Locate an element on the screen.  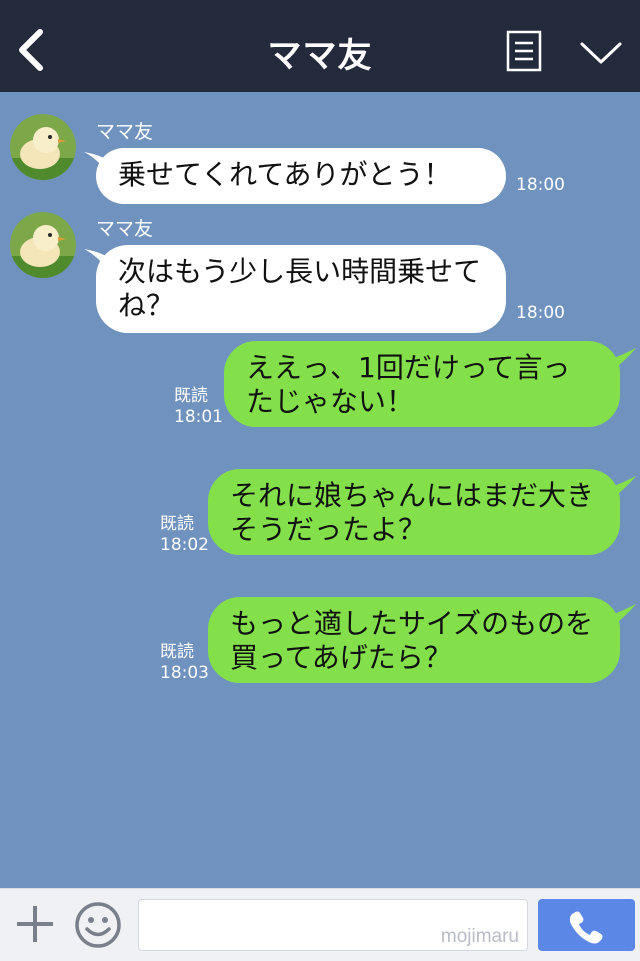
call-button is located at coordinates (586, 925).